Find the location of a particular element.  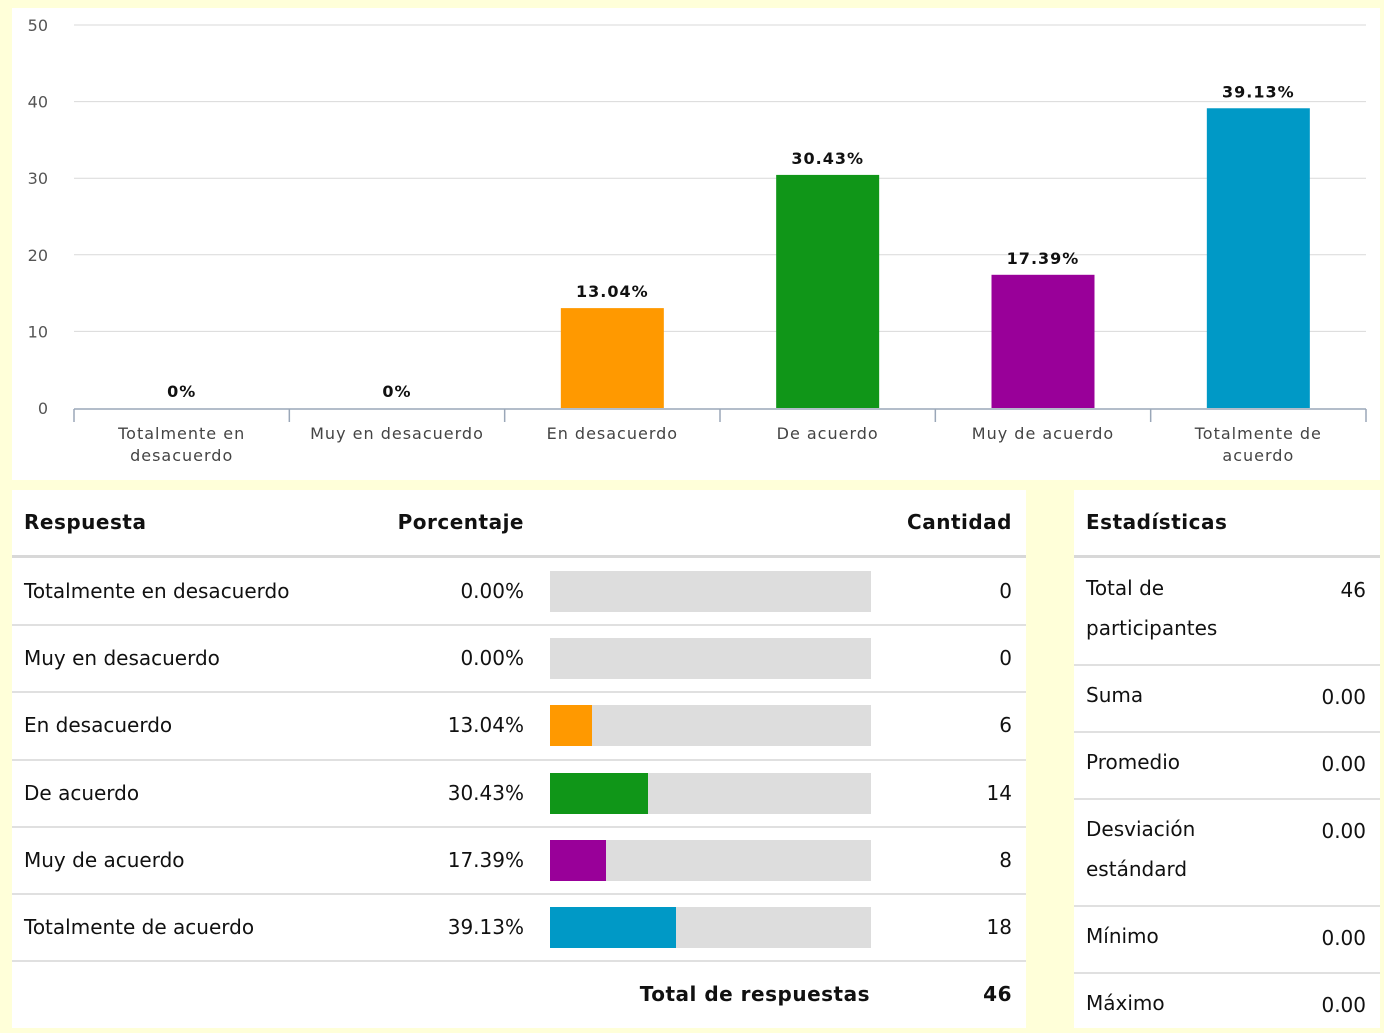

y-tick-label: 30 is located at coordinates (38, 178).